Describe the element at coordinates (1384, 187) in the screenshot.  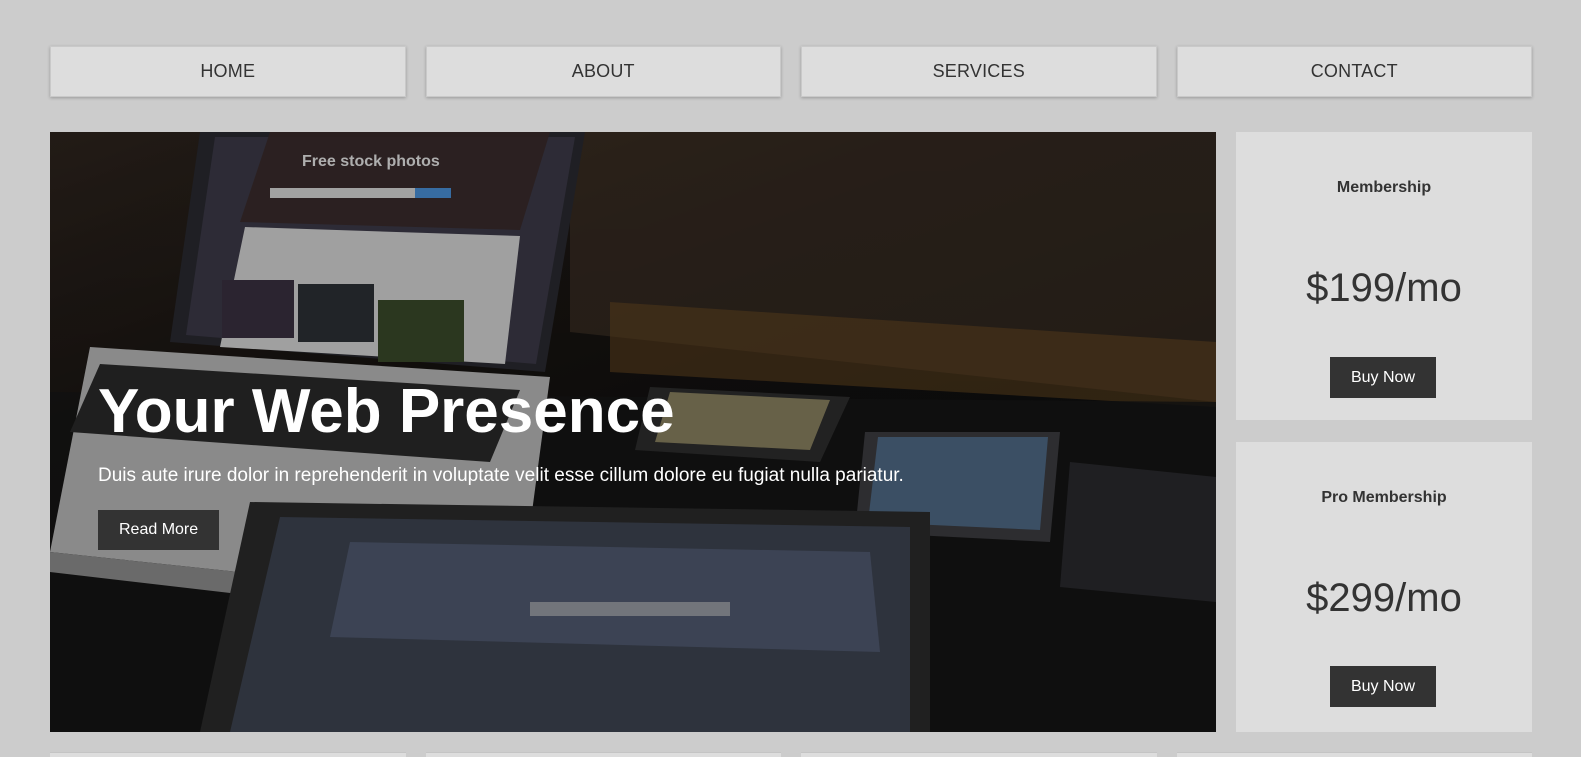
I see `pricing-title: Membership` at that location.